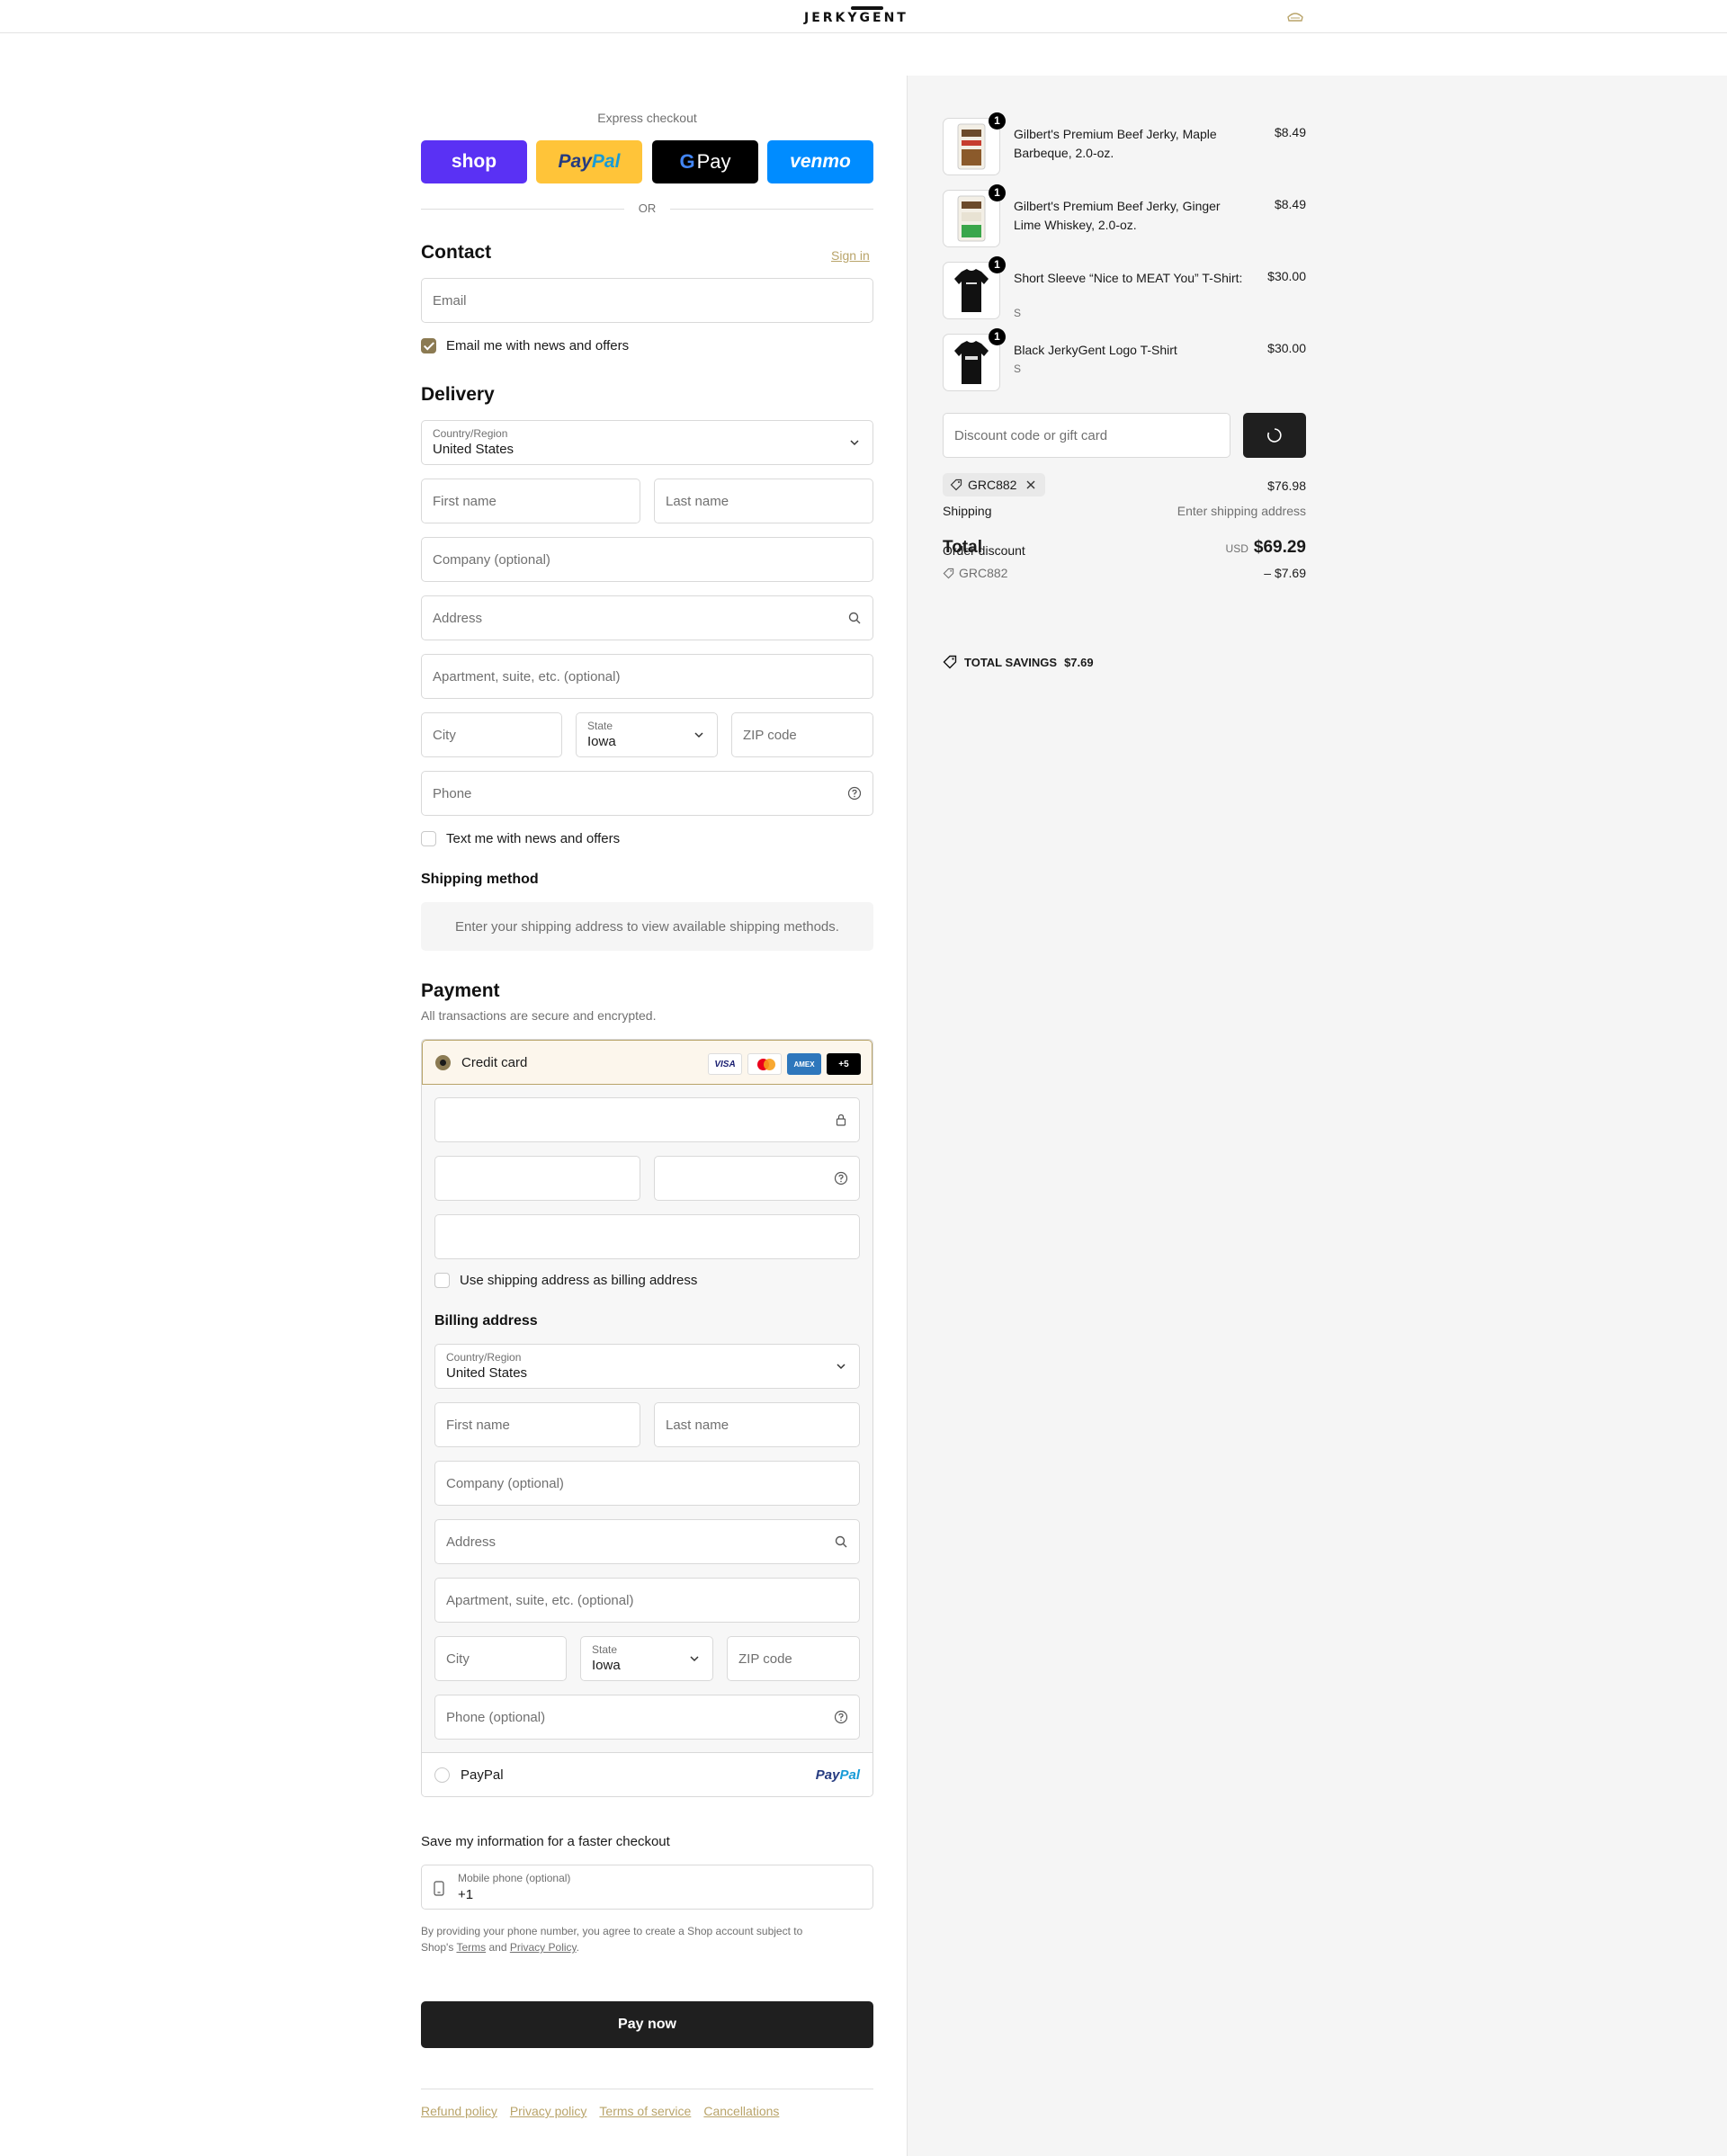 The height and width of the screenshot is (2156, 1727). Describe the element at coordinates (1031, 484) in the screenshot. I see `remove-discount-icon` at that location.